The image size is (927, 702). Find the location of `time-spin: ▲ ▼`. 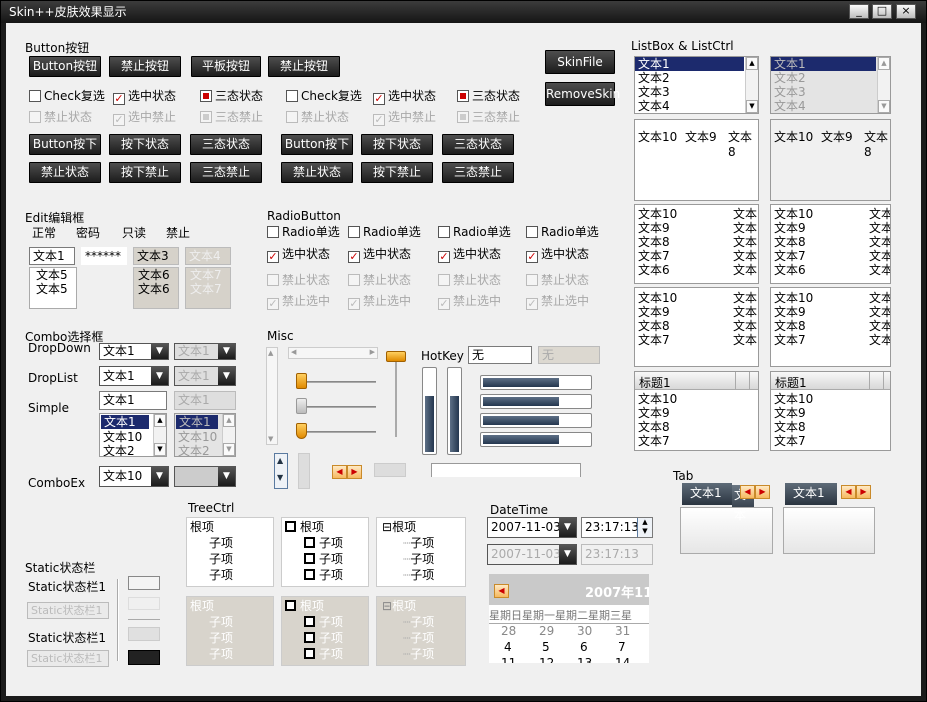

time-spin: ▲ ▼ is located at coordinates (644, 527).